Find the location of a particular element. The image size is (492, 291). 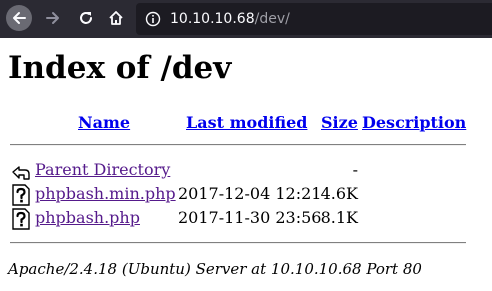

reload-icon is located at coordinates (86, 18).